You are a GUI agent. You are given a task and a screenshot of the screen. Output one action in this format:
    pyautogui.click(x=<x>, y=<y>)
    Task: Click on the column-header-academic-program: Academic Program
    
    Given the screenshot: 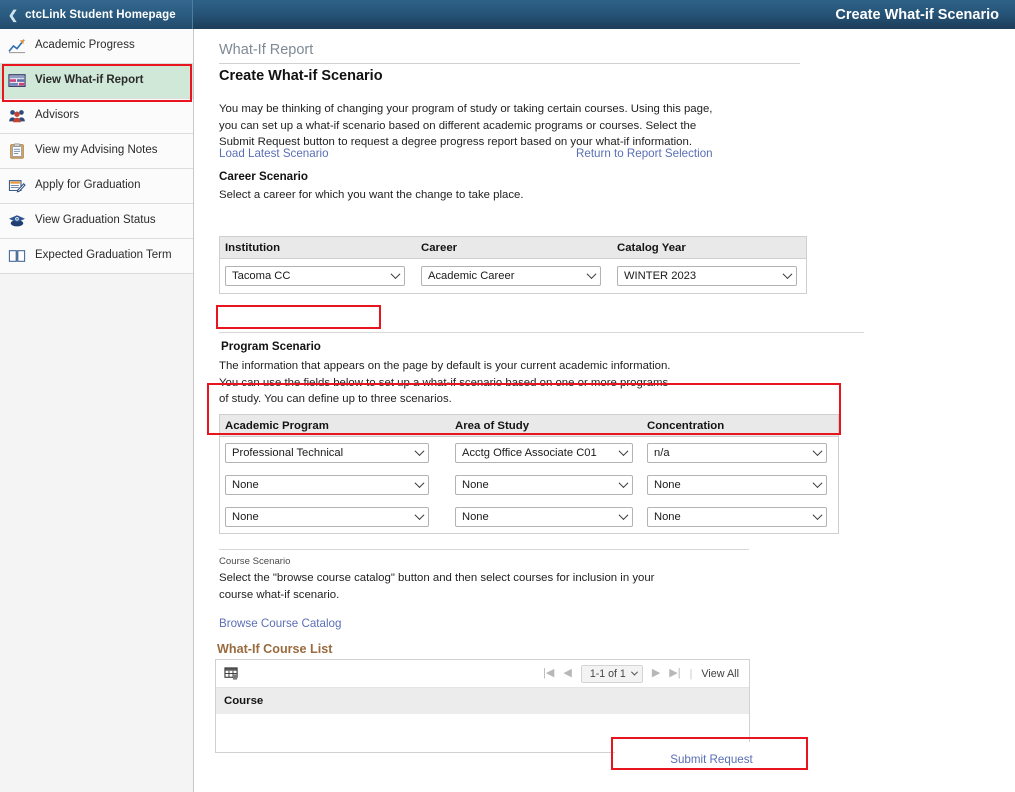 What is the action you would take?
    pyautogui.click(x=277, y=425)
    